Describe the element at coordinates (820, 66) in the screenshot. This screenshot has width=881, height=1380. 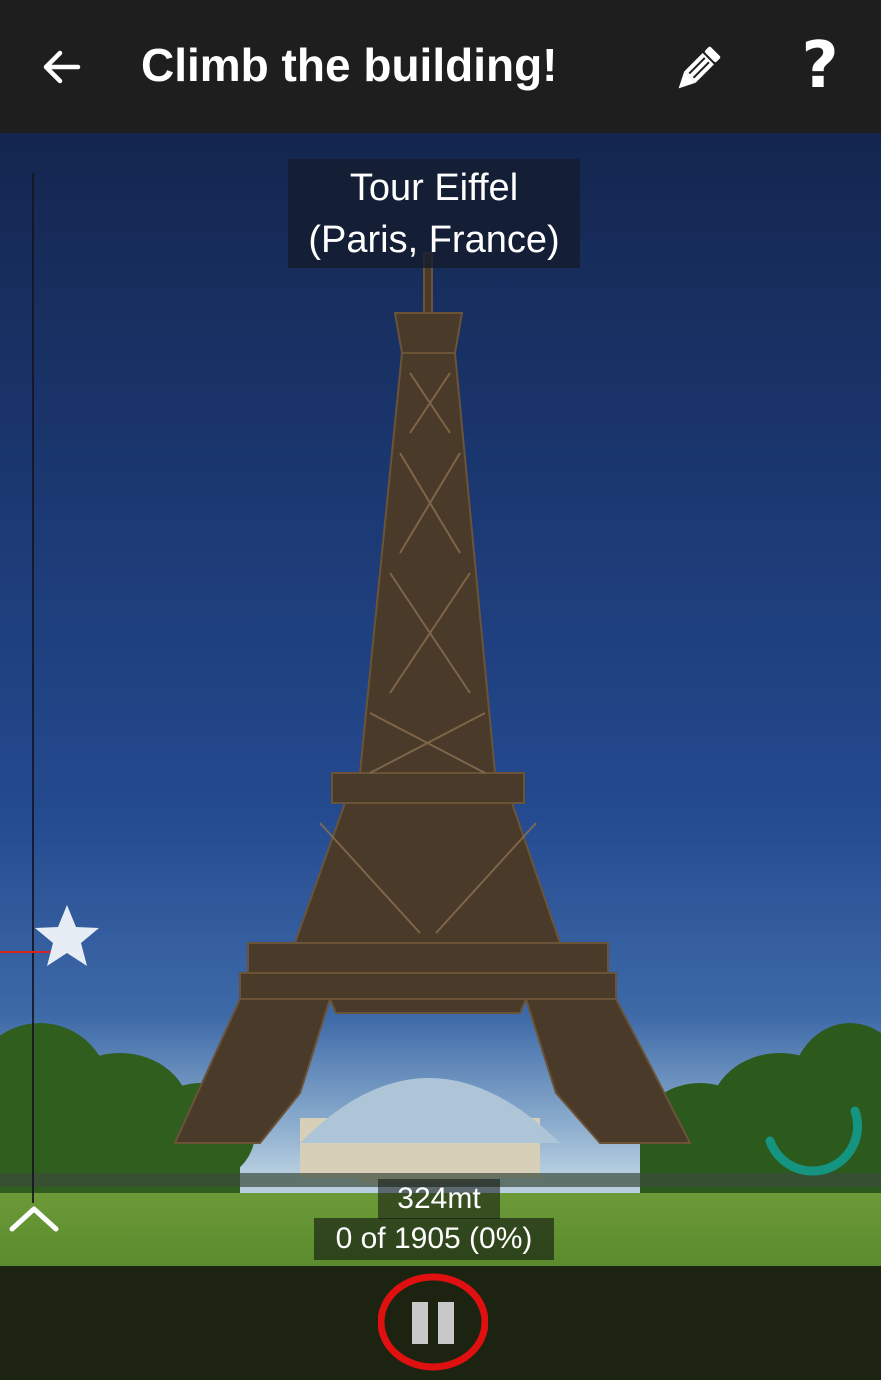
I see `help-button: ?` at that location.